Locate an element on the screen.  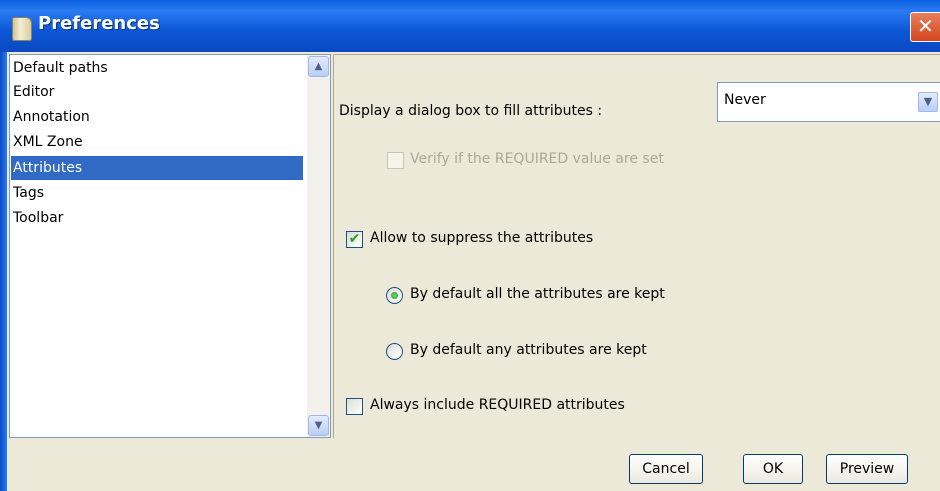
category-item-xml-zone: XML Zone is located at coordinates (157, 142).